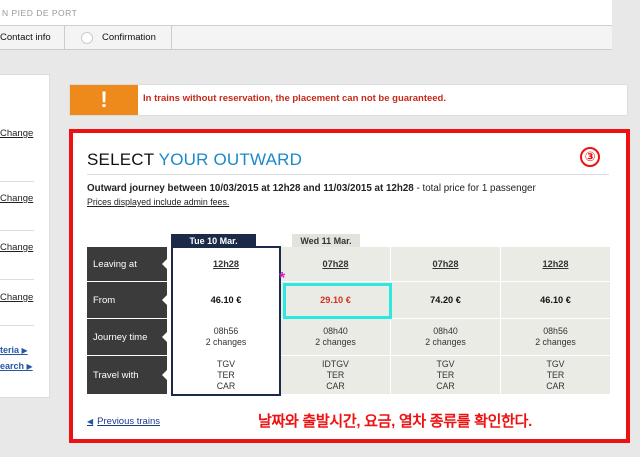 The height and width of the screenshot is (457, 640). Describe the element at coordinates (335, 375) in the screenshot. I see `train-option-cell: IDTGV TER CAR` at that location.